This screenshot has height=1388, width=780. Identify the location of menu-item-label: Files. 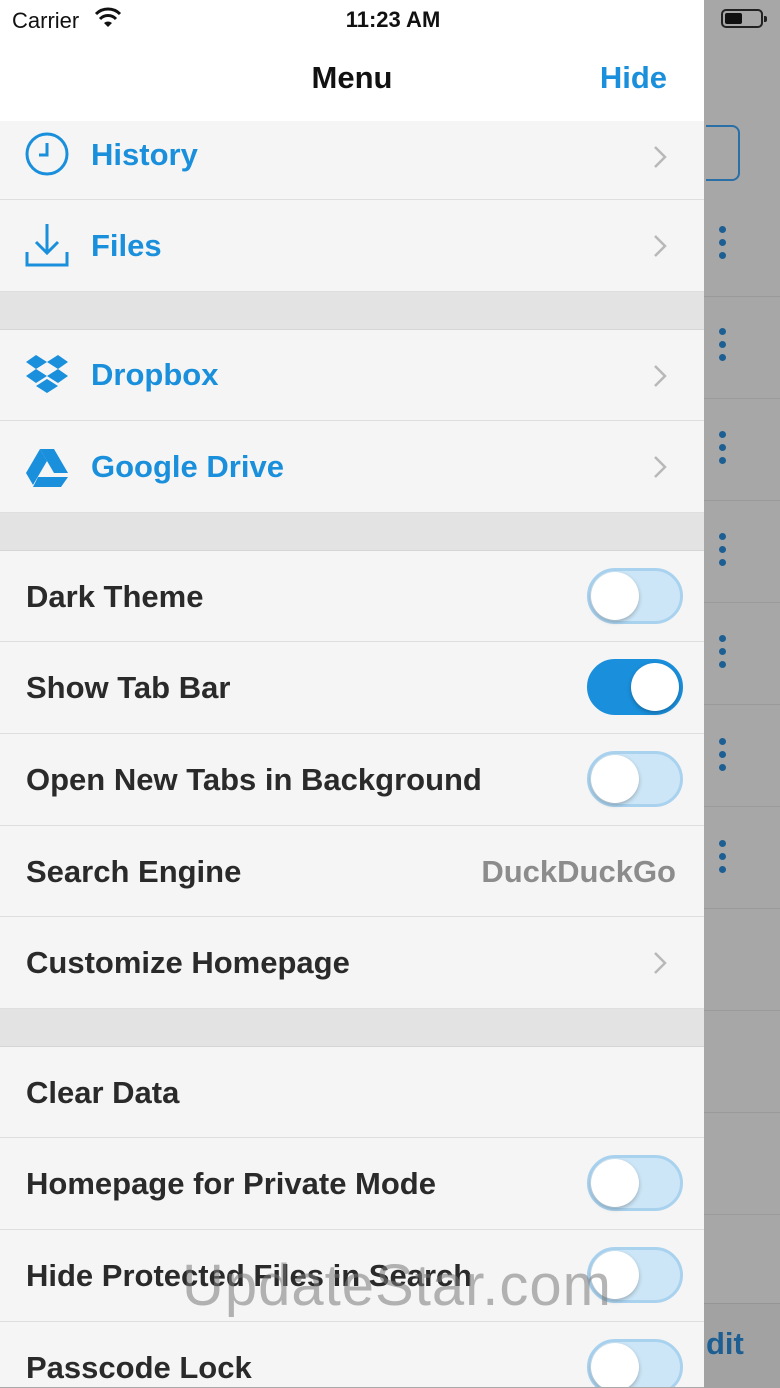
(126, 245).